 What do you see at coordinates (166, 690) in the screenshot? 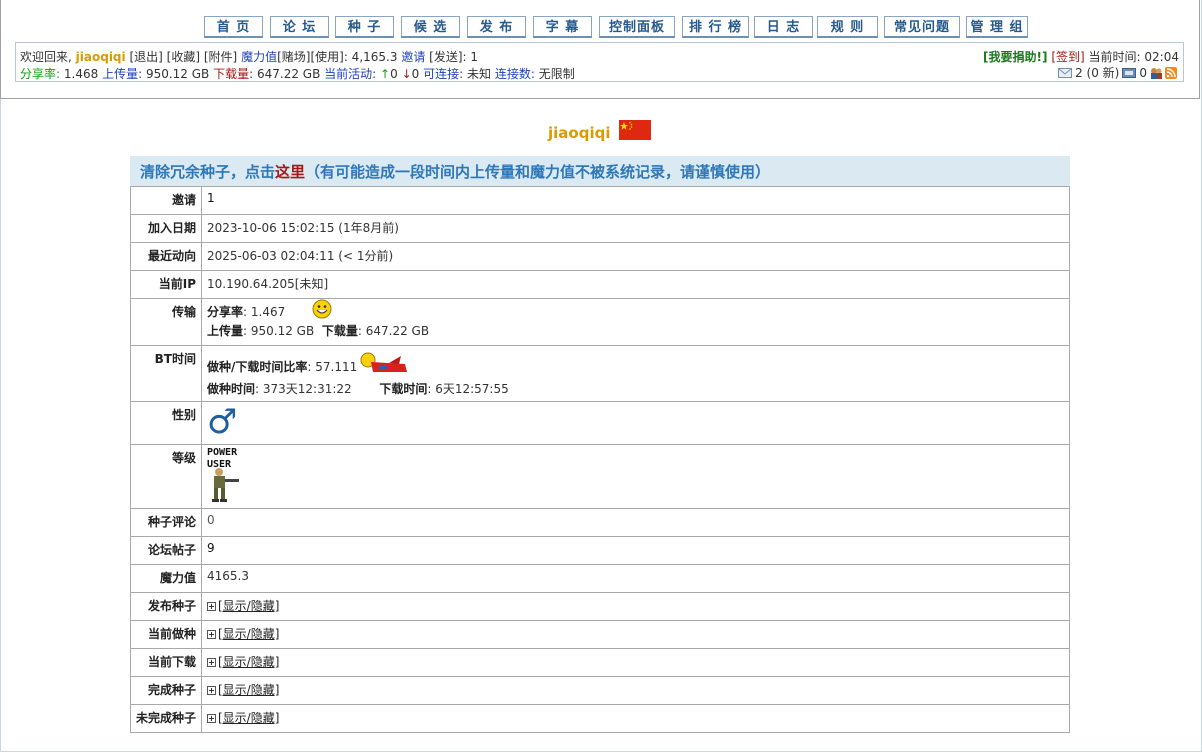
I see `completed-torrents-label: 完成种子` at bounding box center [166, 690].